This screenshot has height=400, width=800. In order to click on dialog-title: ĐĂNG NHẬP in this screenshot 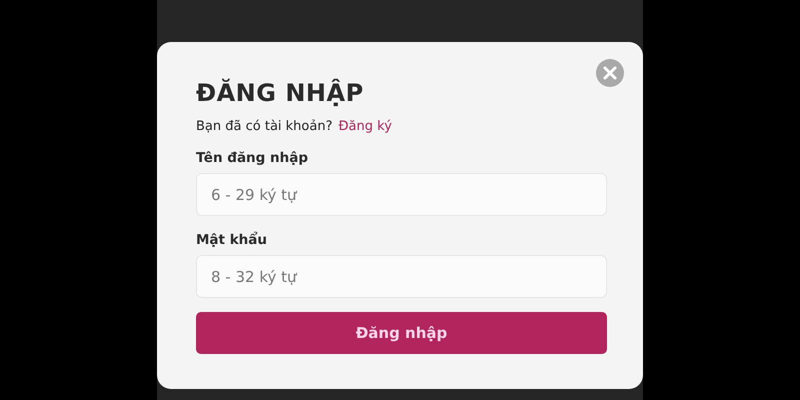, I will do `click(280, 93)`.